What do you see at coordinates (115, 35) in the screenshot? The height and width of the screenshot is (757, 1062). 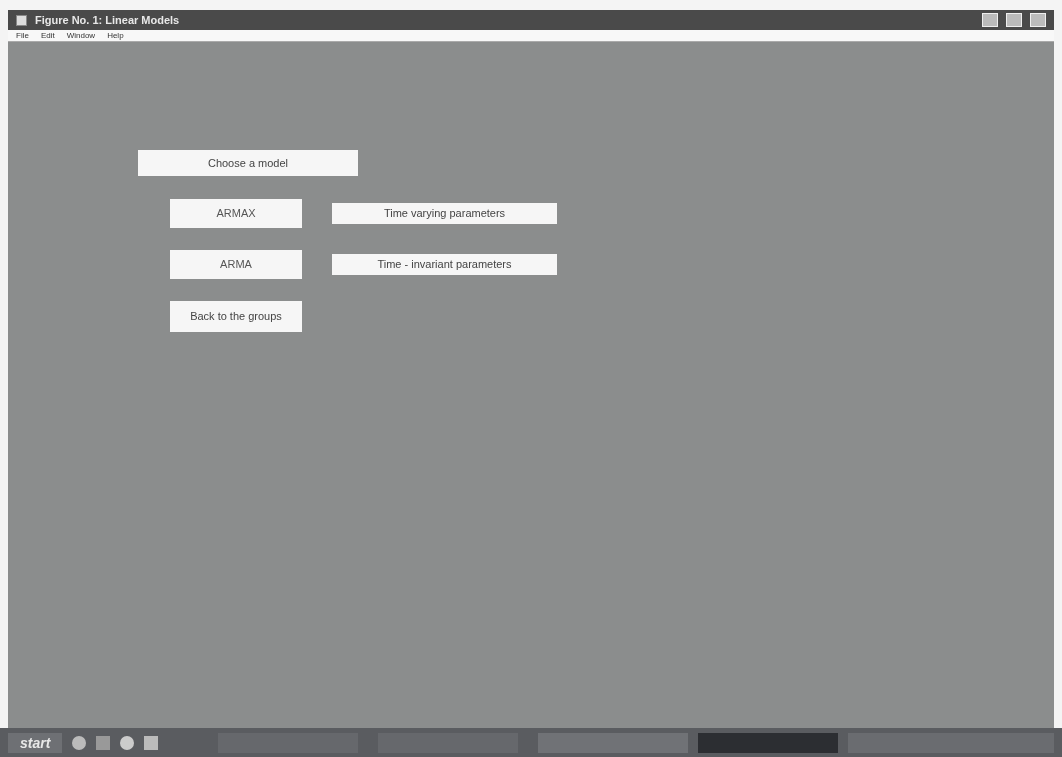 I see `menu-item: Help` at bounding box center [115, 35].